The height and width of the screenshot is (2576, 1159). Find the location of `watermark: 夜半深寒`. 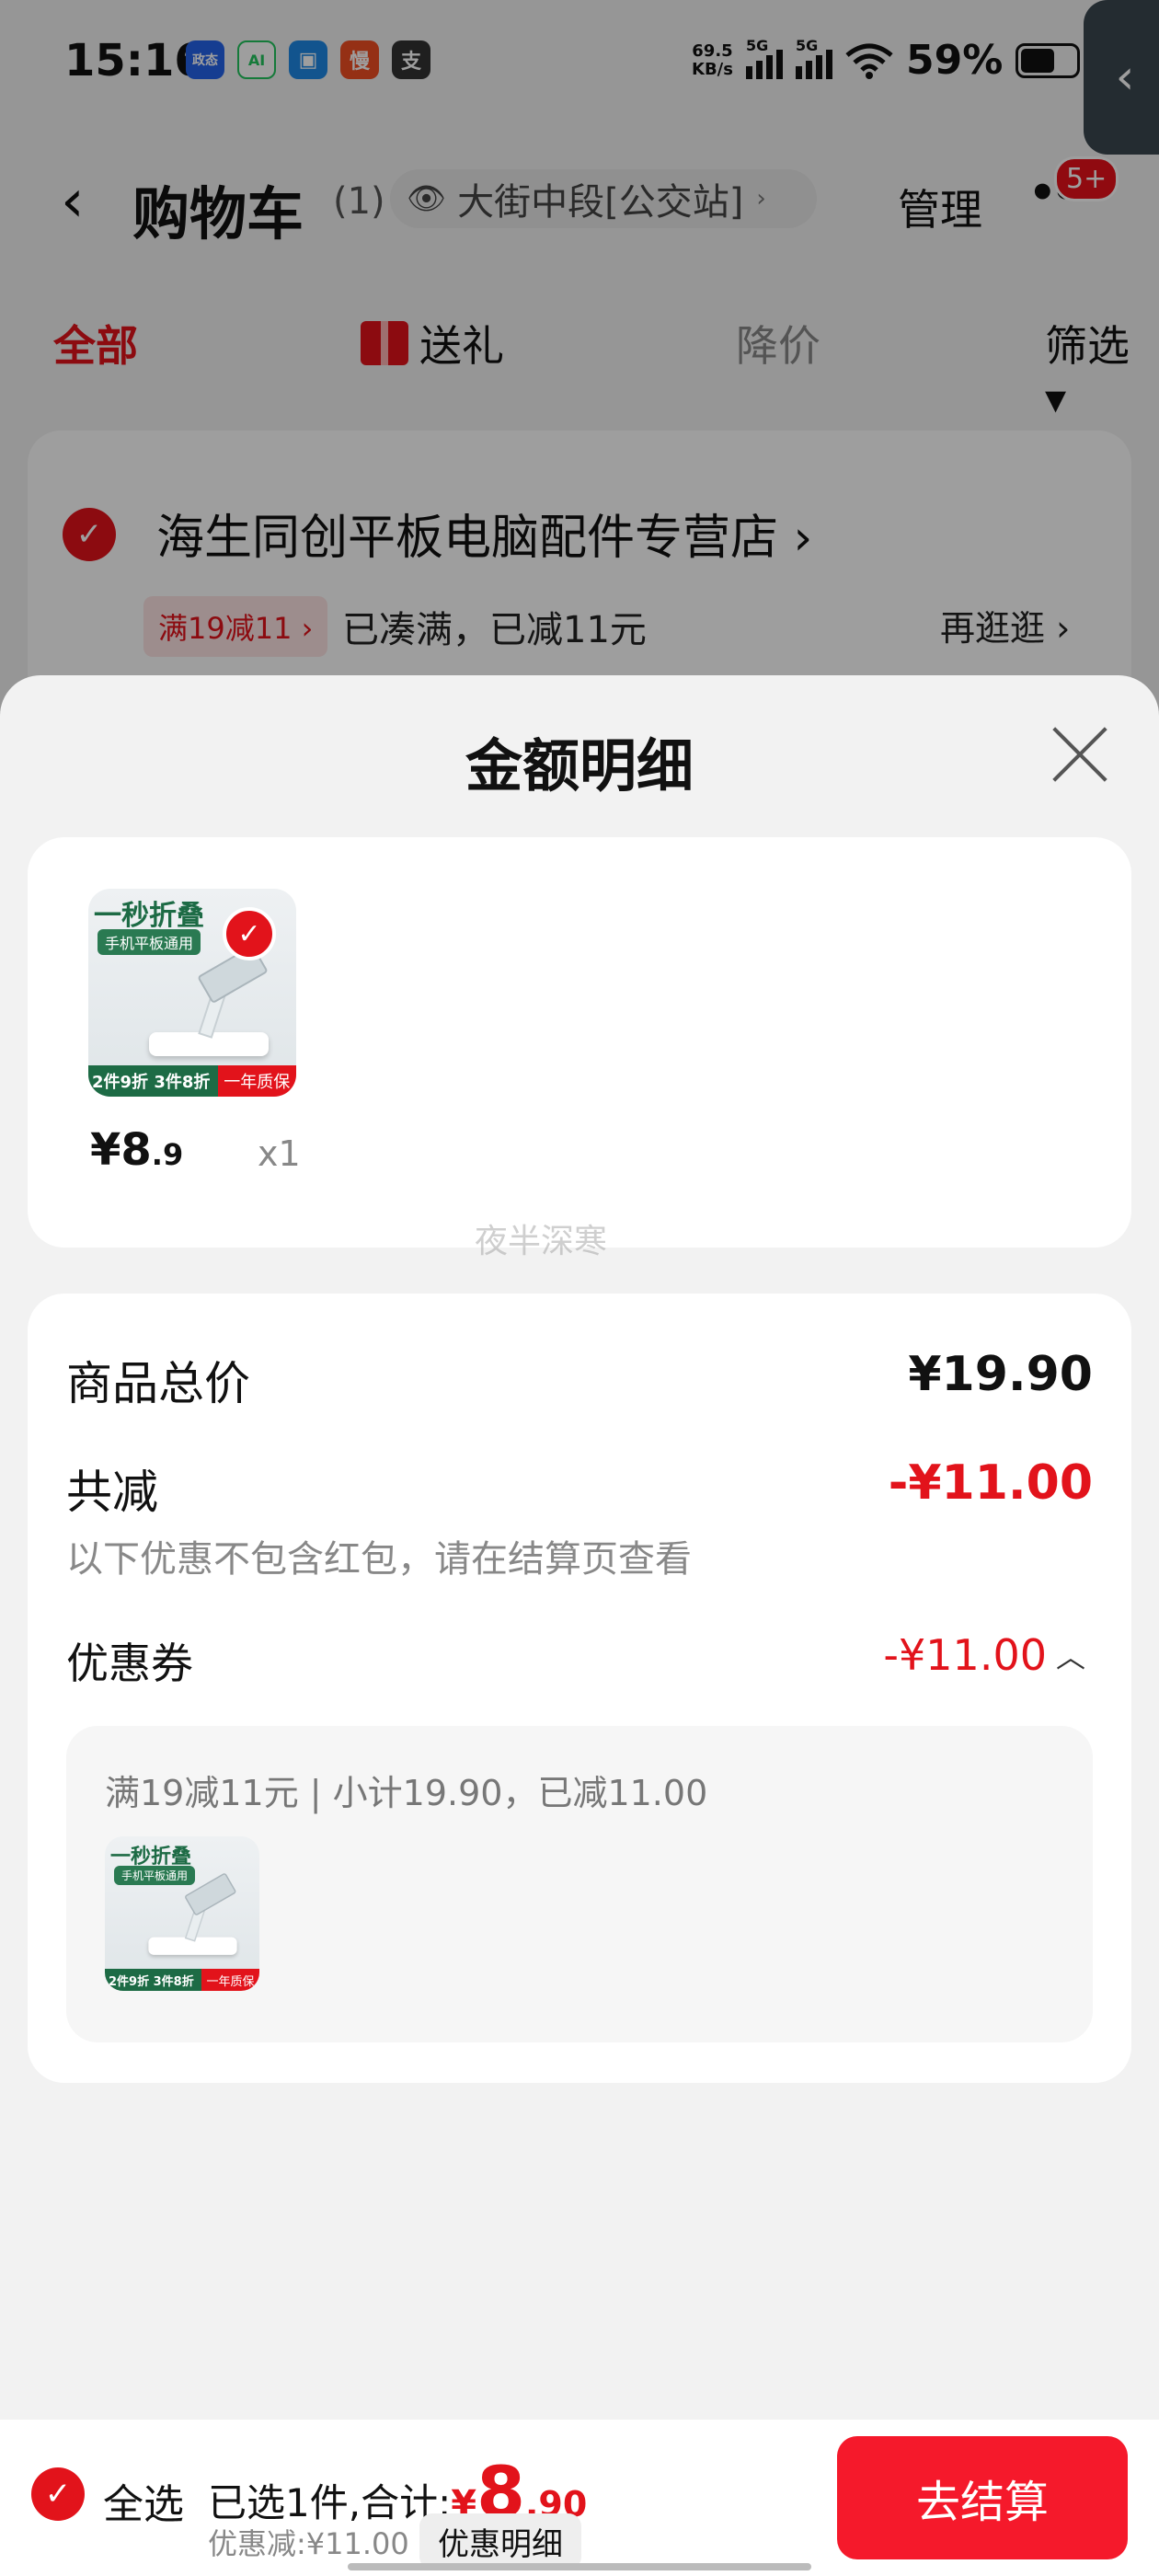

watermark: 夜半深寒 is located at coordinates (541, 1241).